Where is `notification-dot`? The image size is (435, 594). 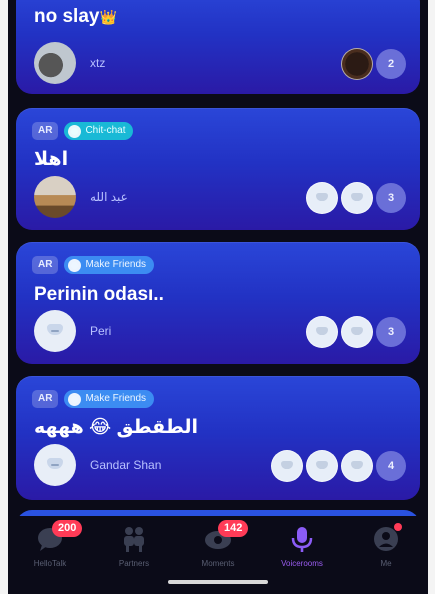 notification-dot is located at coordinates (398, 527).